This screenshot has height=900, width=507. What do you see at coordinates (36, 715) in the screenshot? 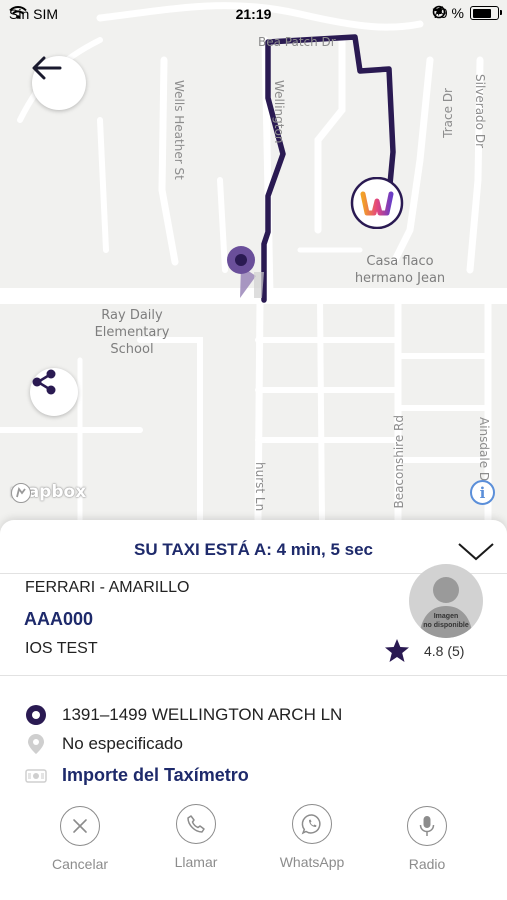
I see `origin-icon` at bounding box center [36, 715].